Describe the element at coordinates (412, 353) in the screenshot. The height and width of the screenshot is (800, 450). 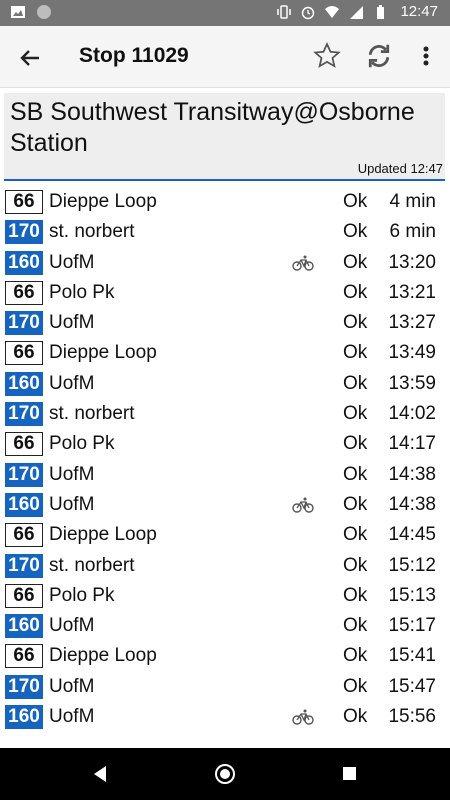
I see `departure-time: 13:49` at that location.